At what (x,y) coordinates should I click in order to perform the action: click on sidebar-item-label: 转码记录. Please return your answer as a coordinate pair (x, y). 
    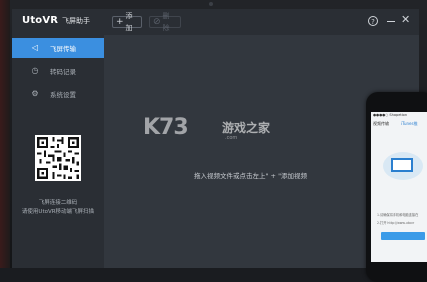
    Looking at the image, I should click on (63, 72).